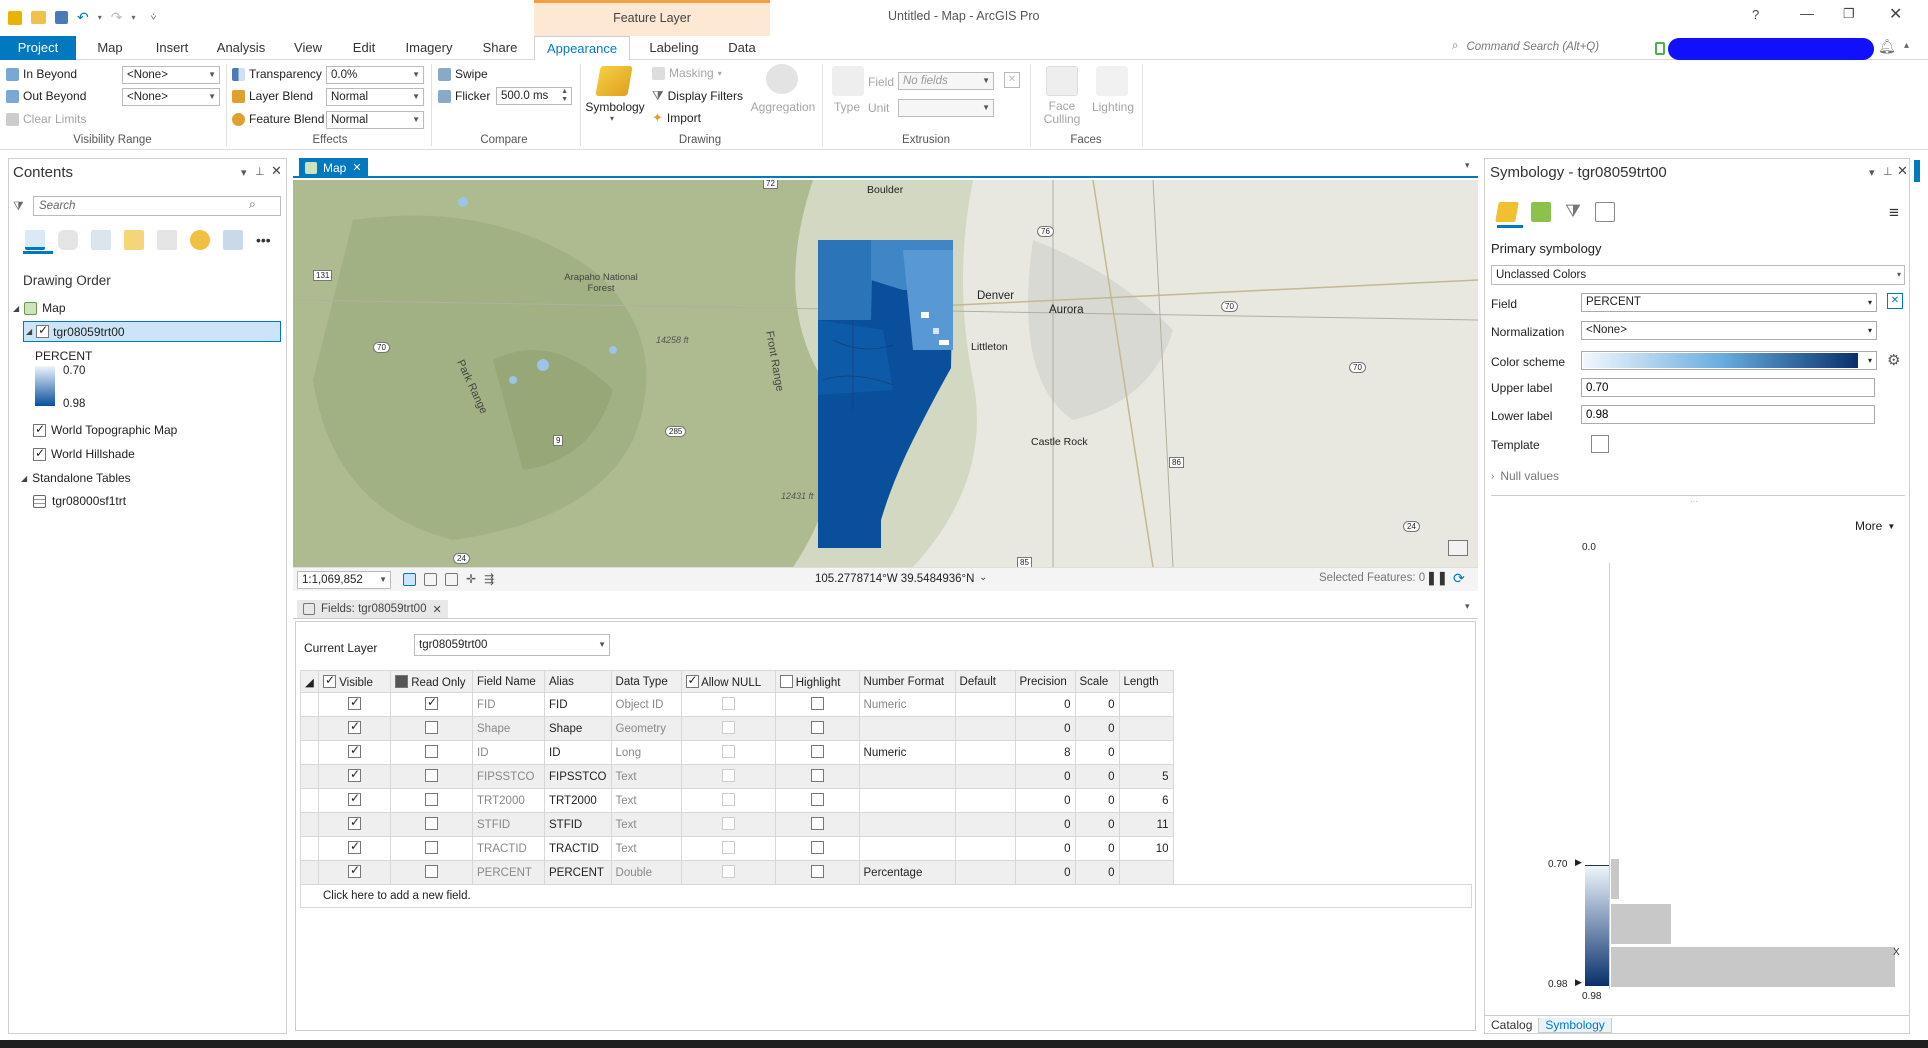 The height and width of the screenshot is (1048, 1928). What do you see at coordinates (157, 206) in the screenshot?
I see `contents-search-input: Search` at bounding box center [157, 206].